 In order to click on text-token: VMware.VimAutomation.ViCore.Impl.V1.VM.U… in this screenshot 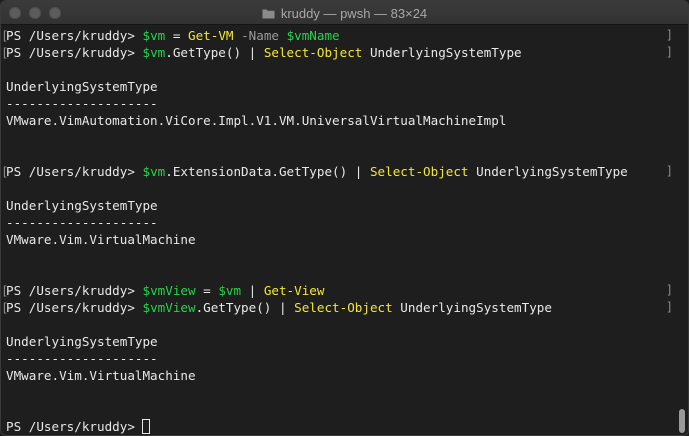, I will do `click(256, 120)`.